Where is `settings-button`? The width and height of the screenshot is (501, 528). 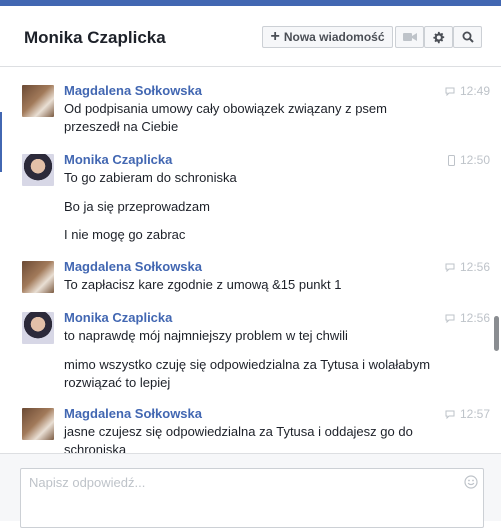
settings-button is located at coordinates (438, 37).